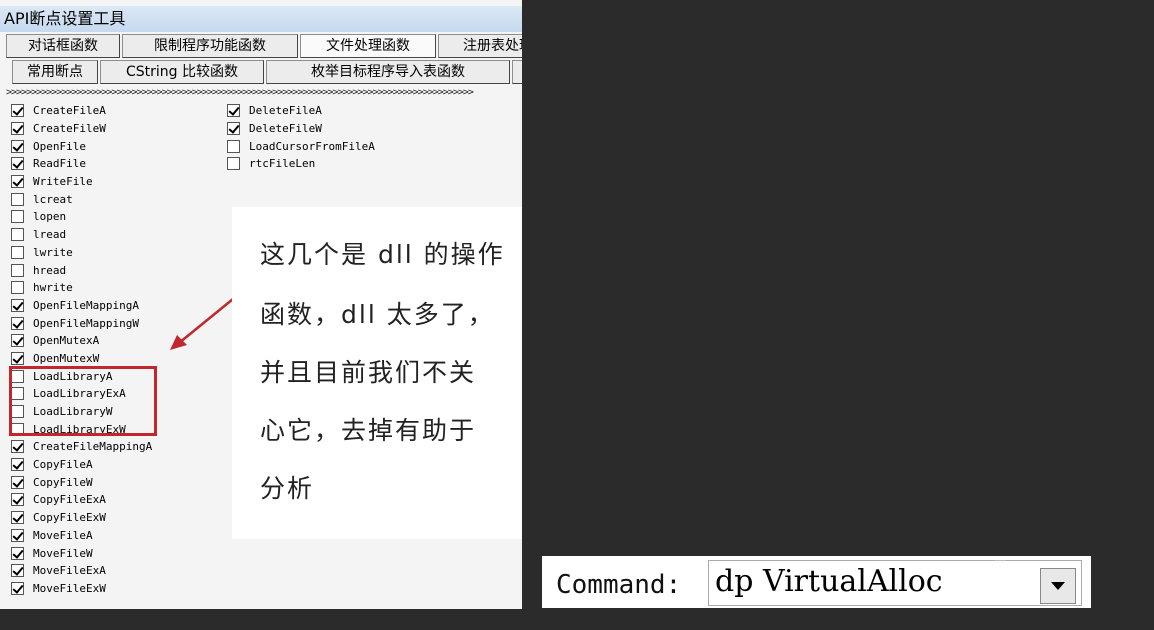  I want to click on checkbox-row: ReadFile, so click(81, 164).